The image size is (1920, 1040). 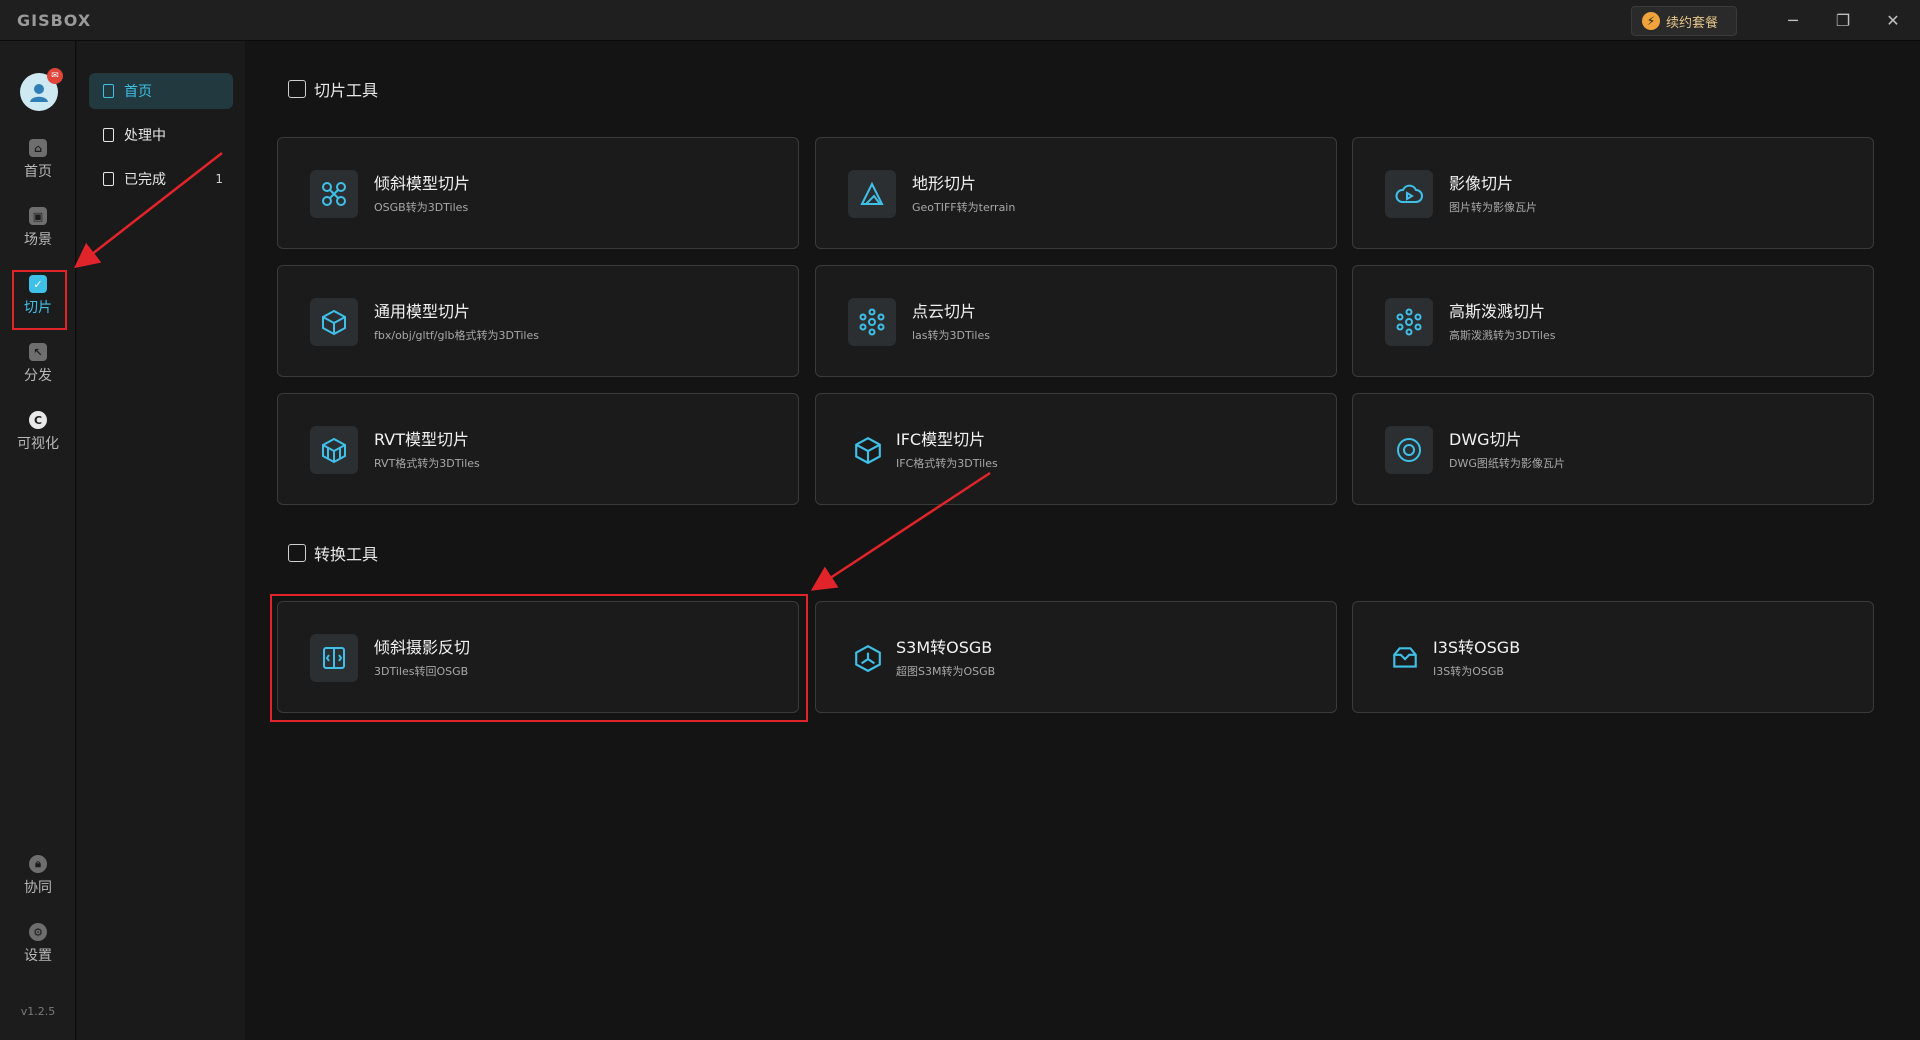 I want to click on card-subtitle: las转为3DTiles, so click(x=951, y=335).